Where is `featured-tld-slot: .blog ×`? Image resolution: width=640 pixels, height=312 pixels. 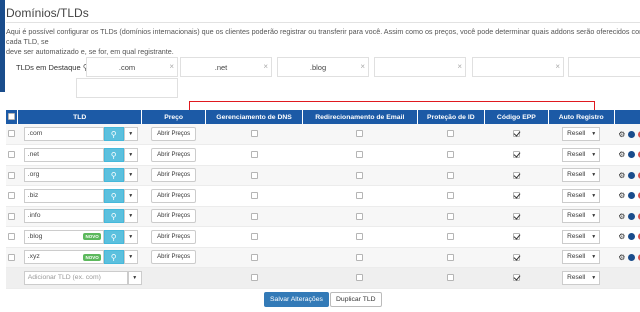 featured-tld-slot: .blog × is located at coordinates (323, 67).